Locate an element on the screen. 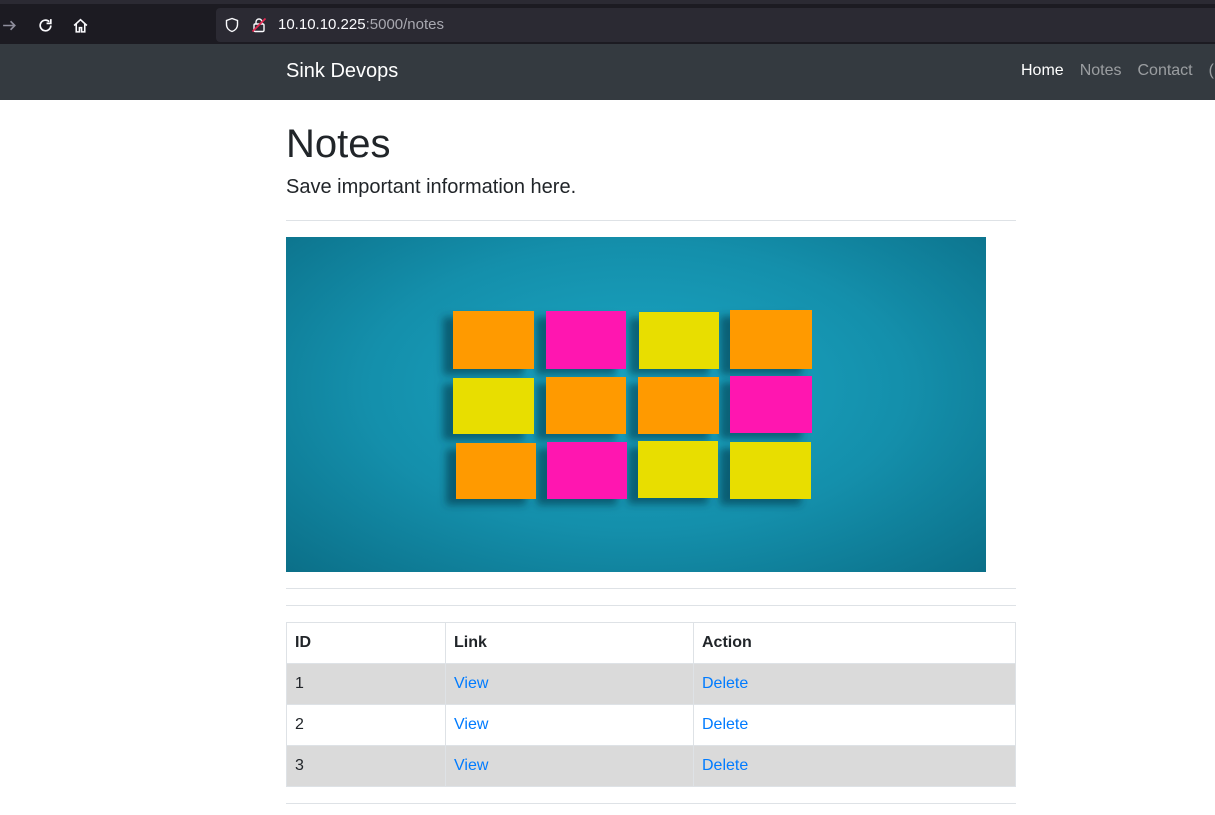  page-title: Notes is located at coordinates (338, 144).